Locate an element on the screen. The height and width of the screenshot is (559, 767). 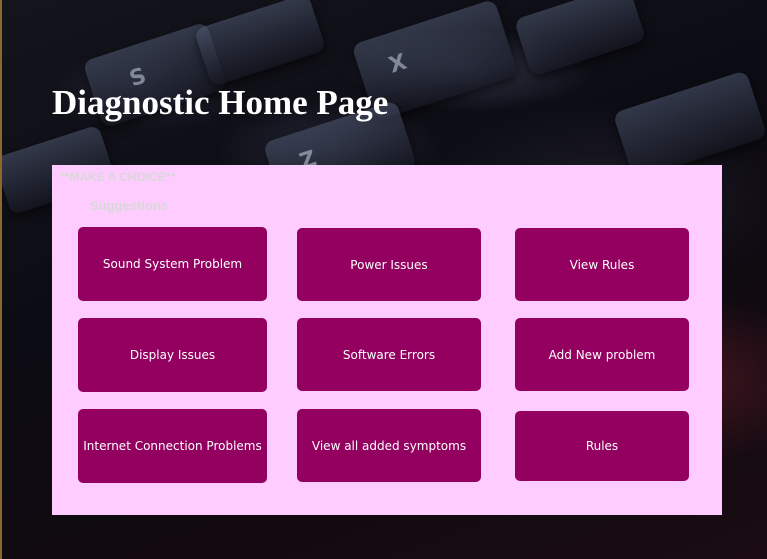
page-title: Diagnostic Home Page is located at coordinates (220, 102).